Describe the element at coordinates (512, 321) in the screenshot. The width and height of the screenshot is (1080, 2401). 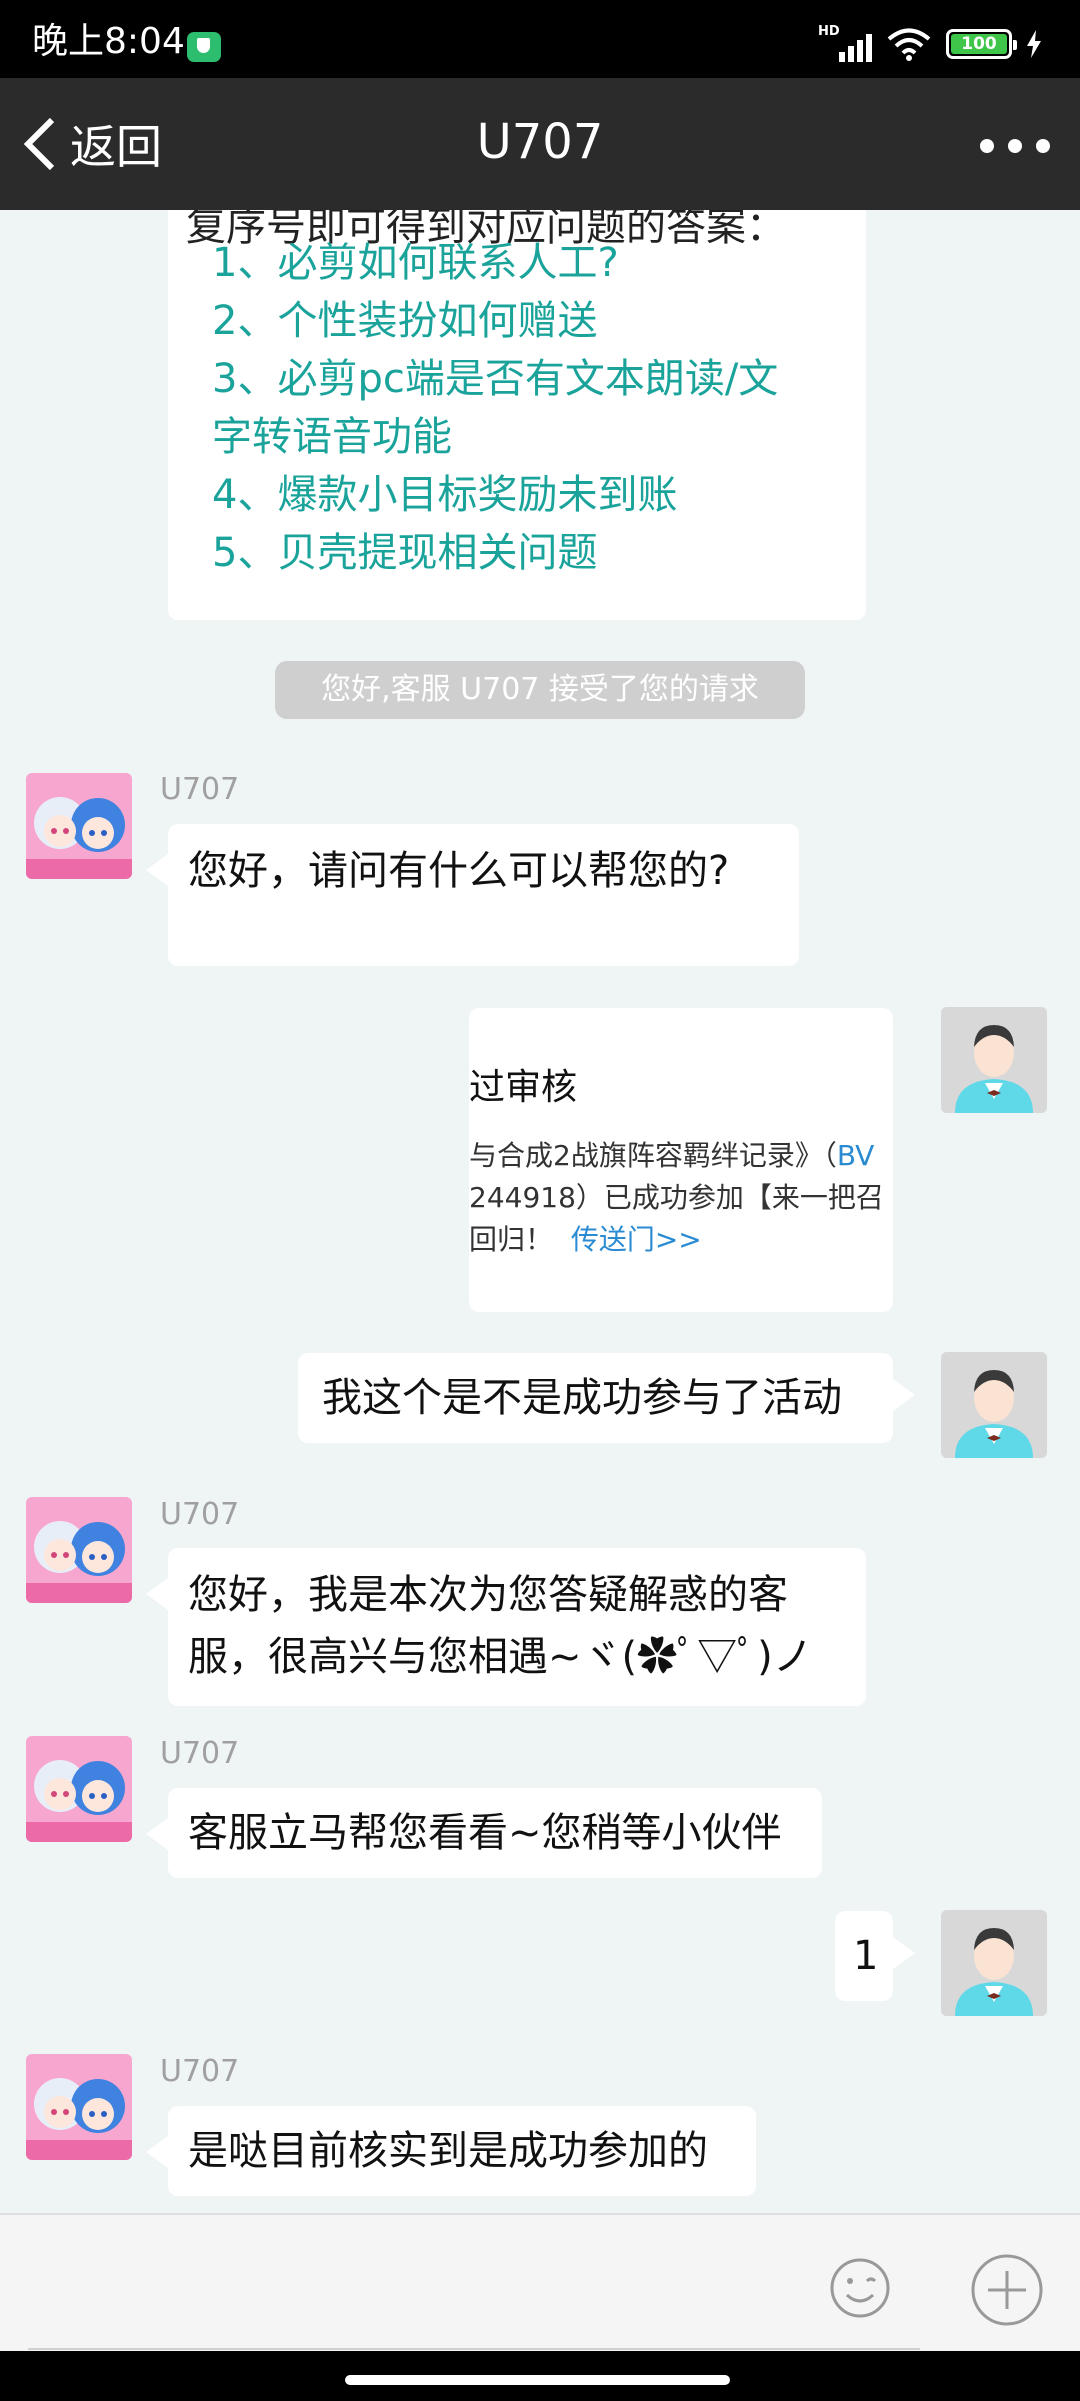
I see `faq-item: 2、个性装扮如何赠送` at that location.